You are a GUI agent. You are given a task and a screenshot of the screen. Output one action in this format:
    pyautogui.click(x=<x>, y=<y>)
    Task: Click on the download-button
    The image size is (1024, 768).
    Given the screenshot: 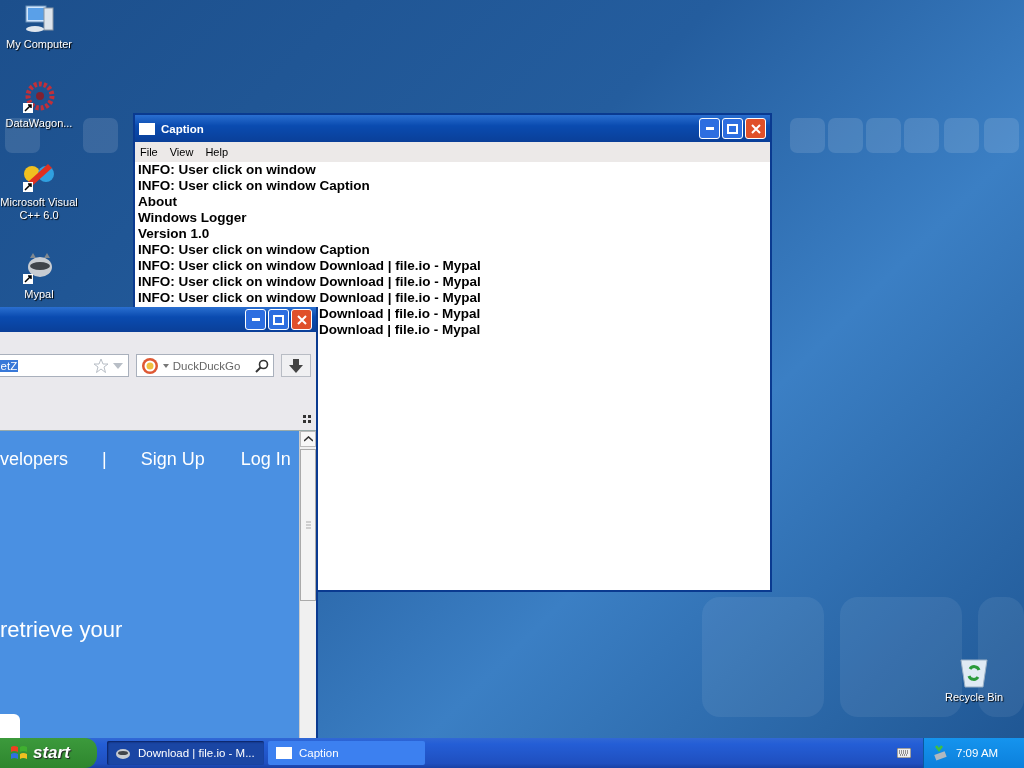 What is the action you would take?
    pyautogui.click(x=295, y=365)
    